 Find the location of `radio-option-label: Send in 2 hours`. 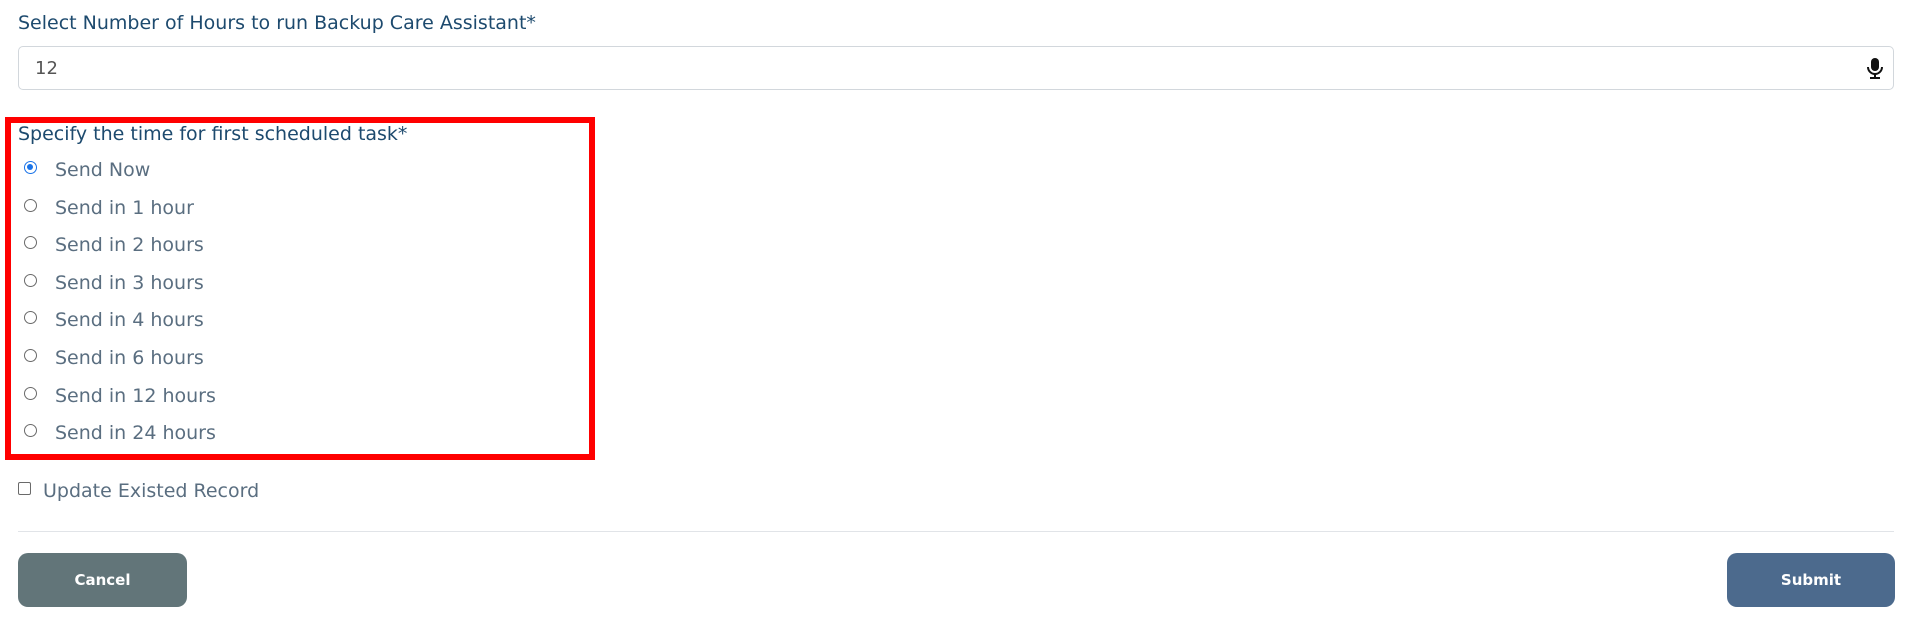

radio-option-label: Send in 2 hours is located at coordinates (129, 245).